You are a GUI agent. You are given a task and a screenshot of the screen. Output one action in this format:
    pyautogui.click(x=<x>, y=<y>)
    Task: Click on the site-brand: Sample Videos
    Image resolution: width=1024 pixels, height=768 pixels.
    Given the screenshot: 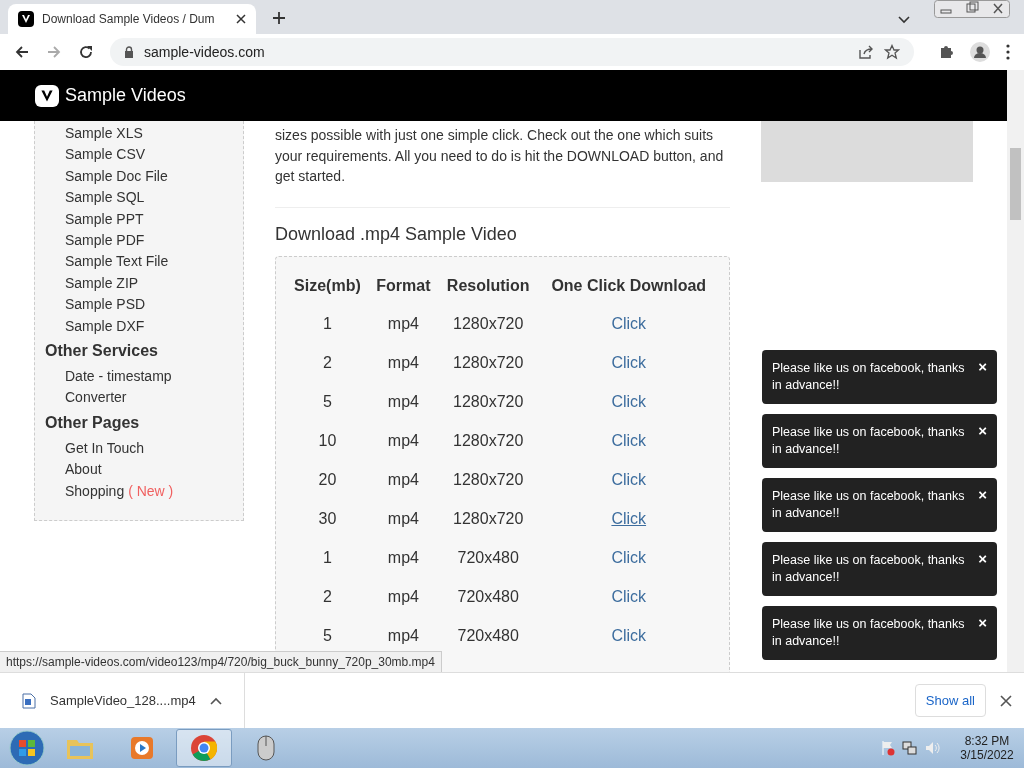 What is the action you would take?
    pyautogui.click(x=125, y=95)
    